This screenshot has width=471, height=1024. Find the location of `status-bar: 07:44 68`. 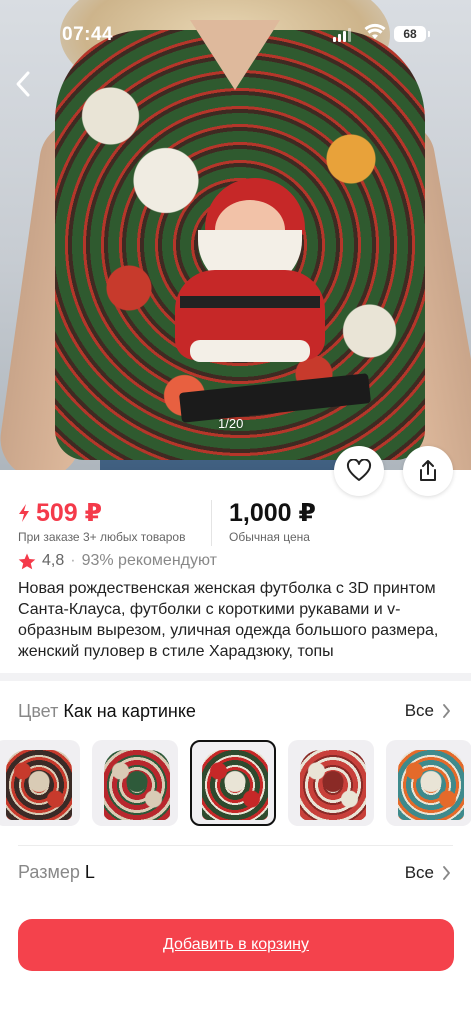

status-bar: 07:44 68 is located at coordinates (235, 30).